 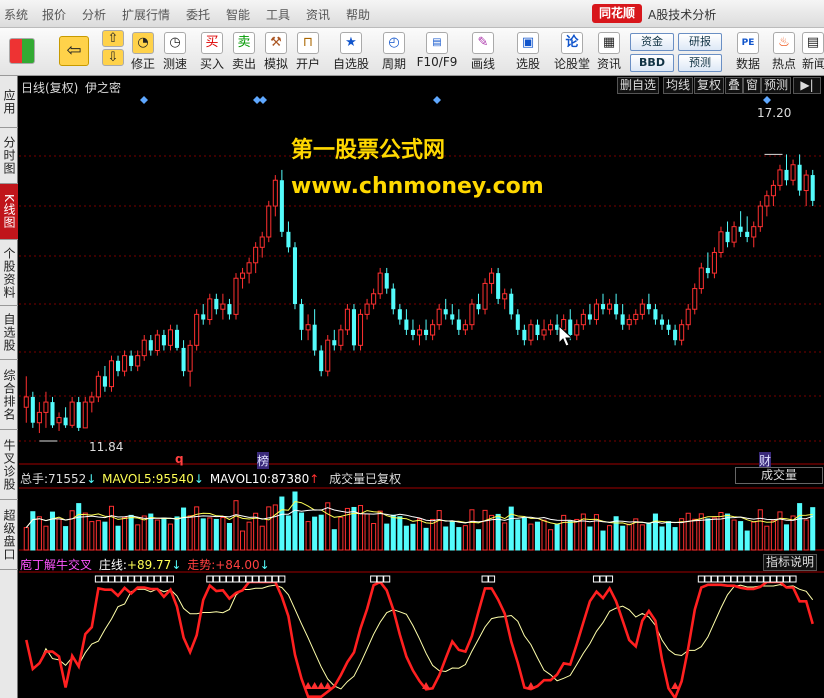 What do you see at coordinates (9, 102) in the screenshot?
I see `sidebar-tab-apps: 应用` at bounding box center [9, 102].